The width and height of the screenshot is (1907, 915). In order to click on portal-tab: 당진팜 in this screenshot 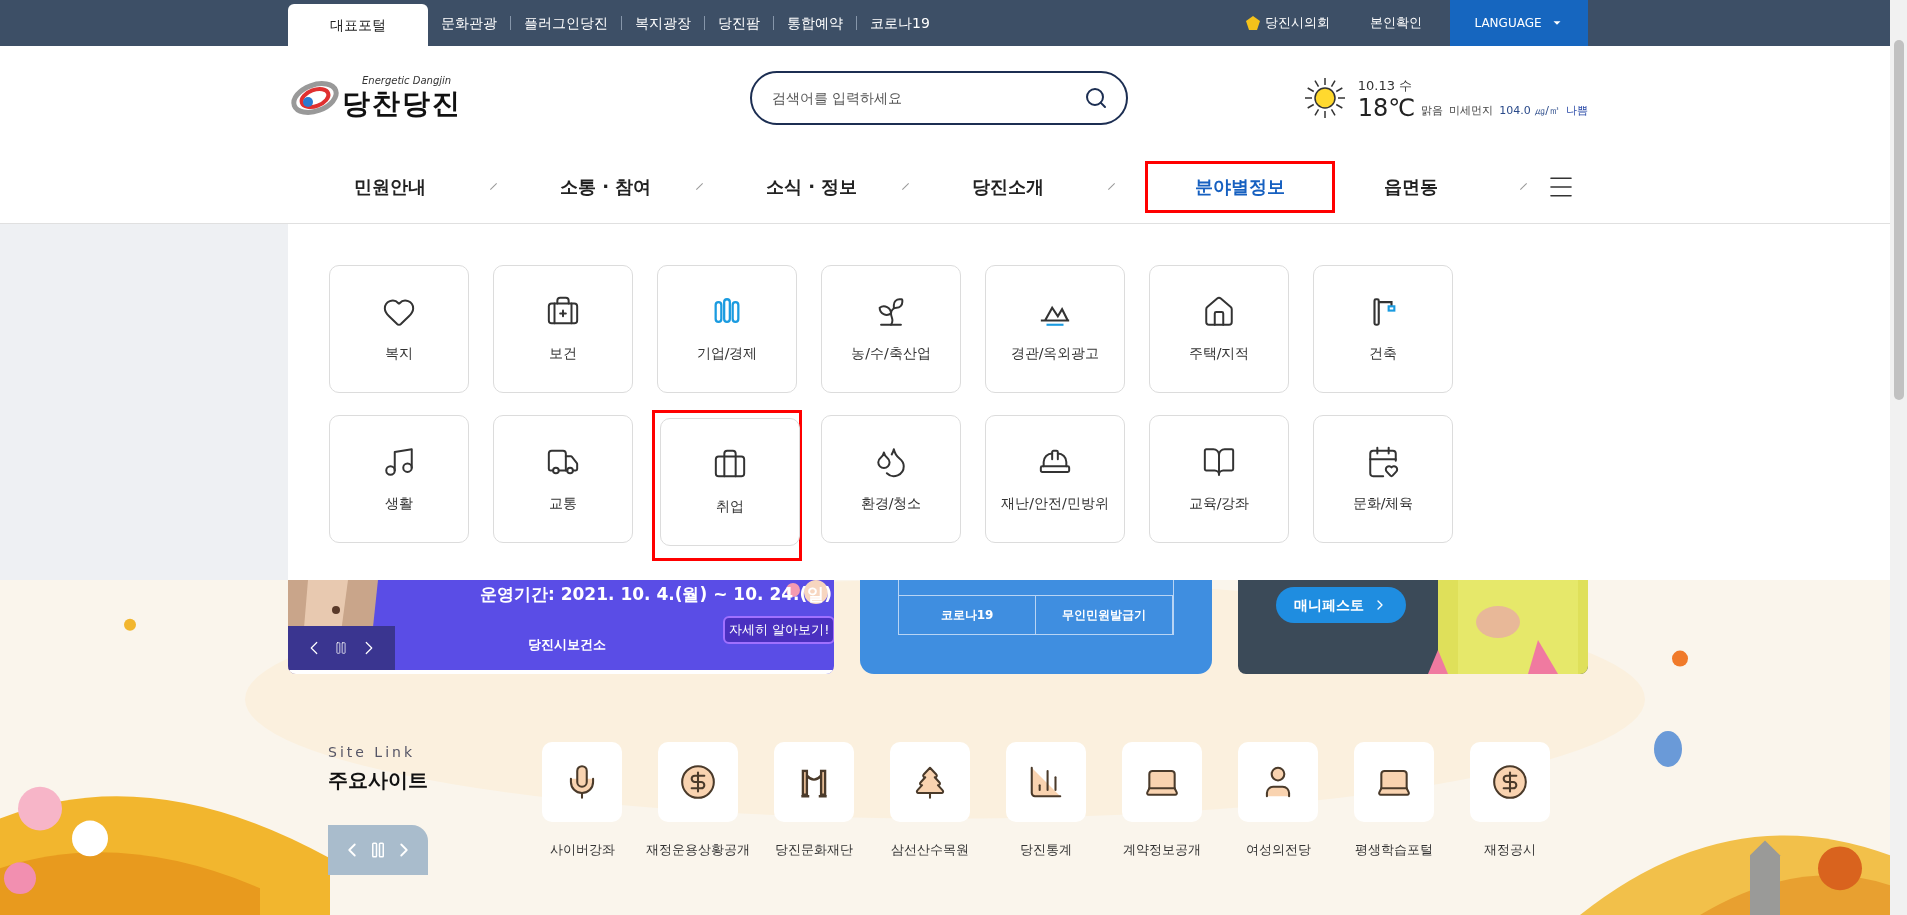, I will do `click(739, 23)`.